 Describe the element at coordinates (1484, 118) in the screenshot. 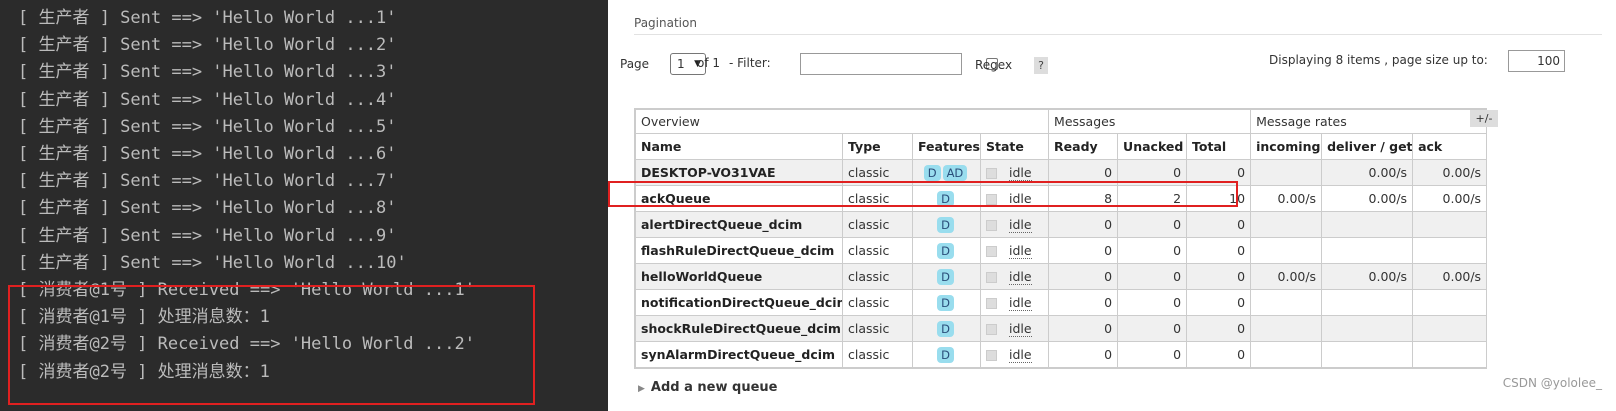

I see `columns-toggle-button: +/-` at that location.